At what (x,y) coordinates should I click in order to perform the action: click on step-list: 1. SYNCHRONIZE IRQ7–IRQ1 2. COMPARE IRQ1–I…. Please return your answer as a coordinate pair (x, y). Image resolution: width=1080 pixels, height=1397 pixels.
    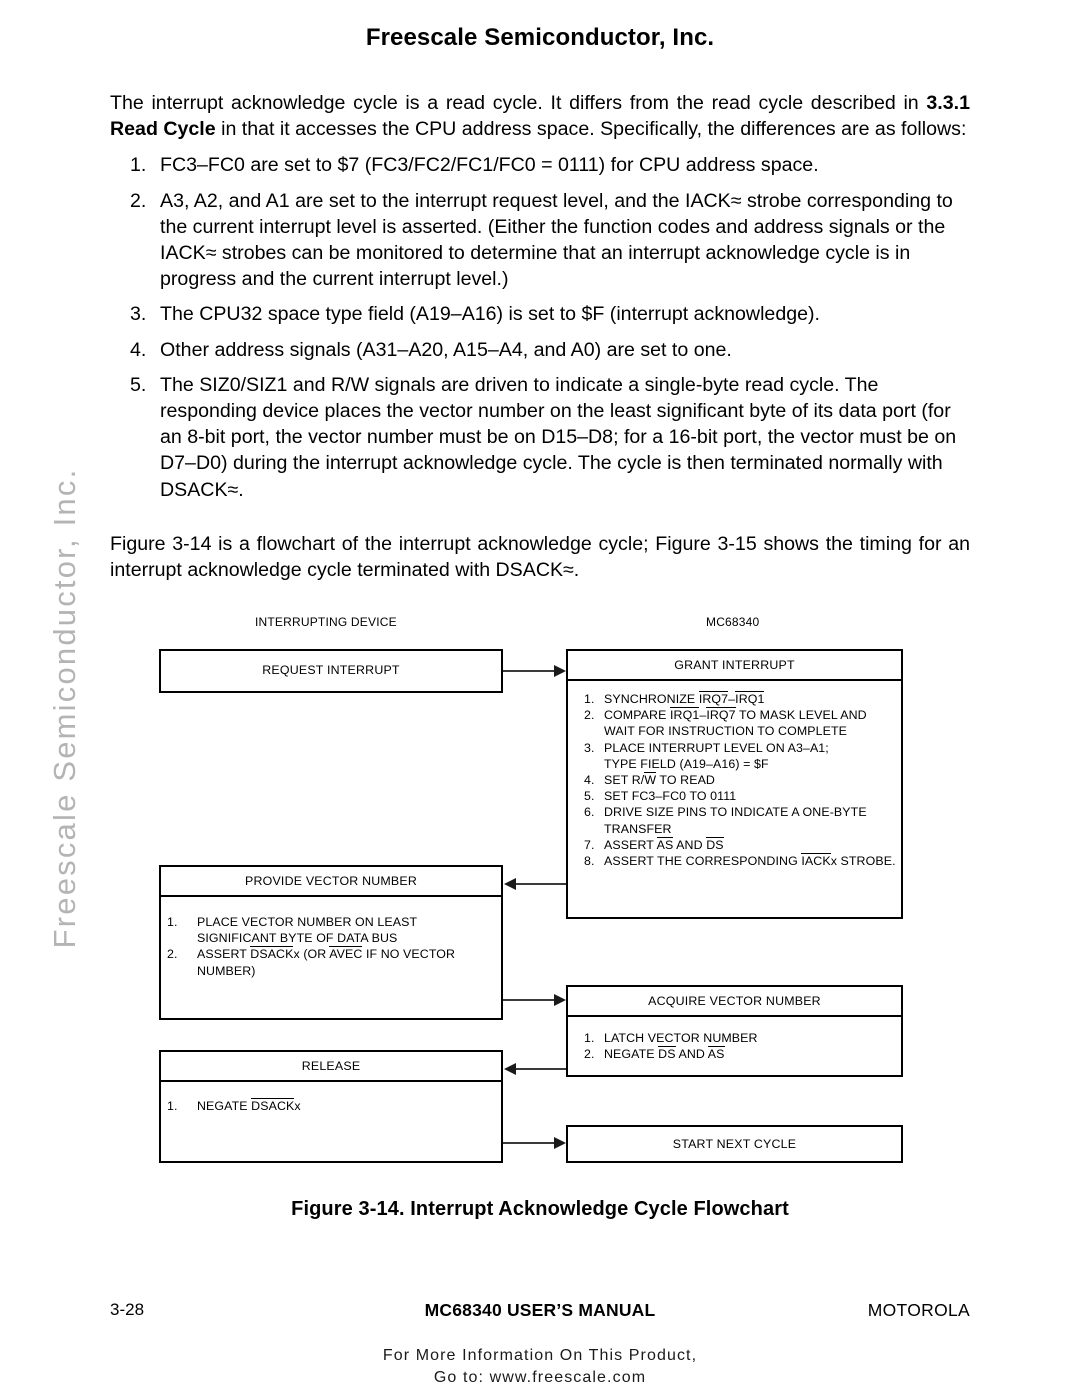
    Looking at the image, I should click on (734, 780).